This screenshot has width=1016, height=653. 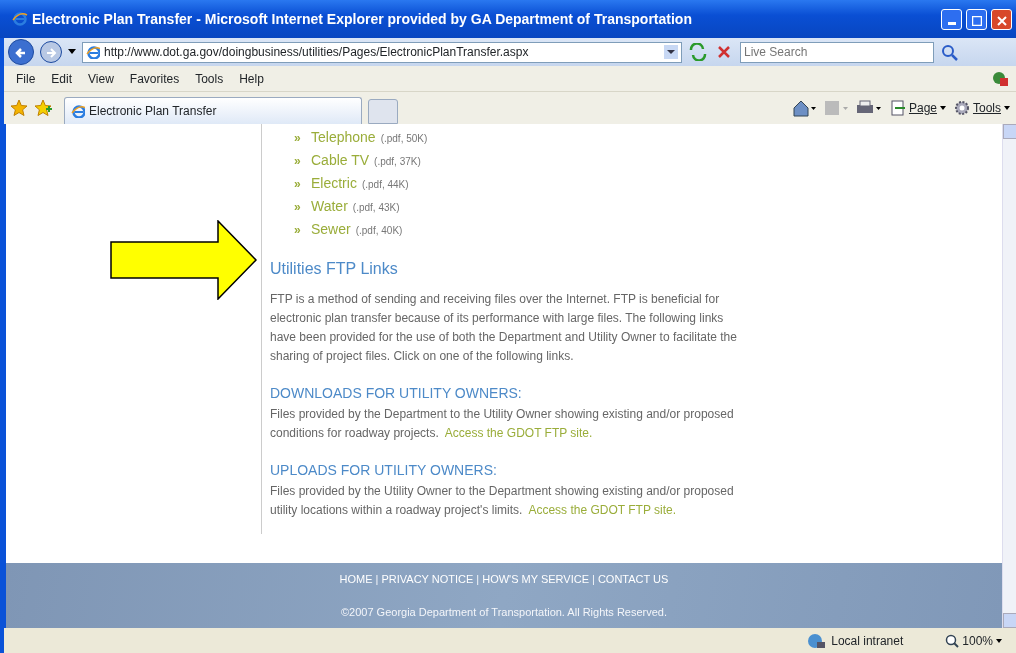 I want to click on copyright-text: ©2007 Georgia Department of Transportation. All Rights Reserved., so click(x=504, y=612).